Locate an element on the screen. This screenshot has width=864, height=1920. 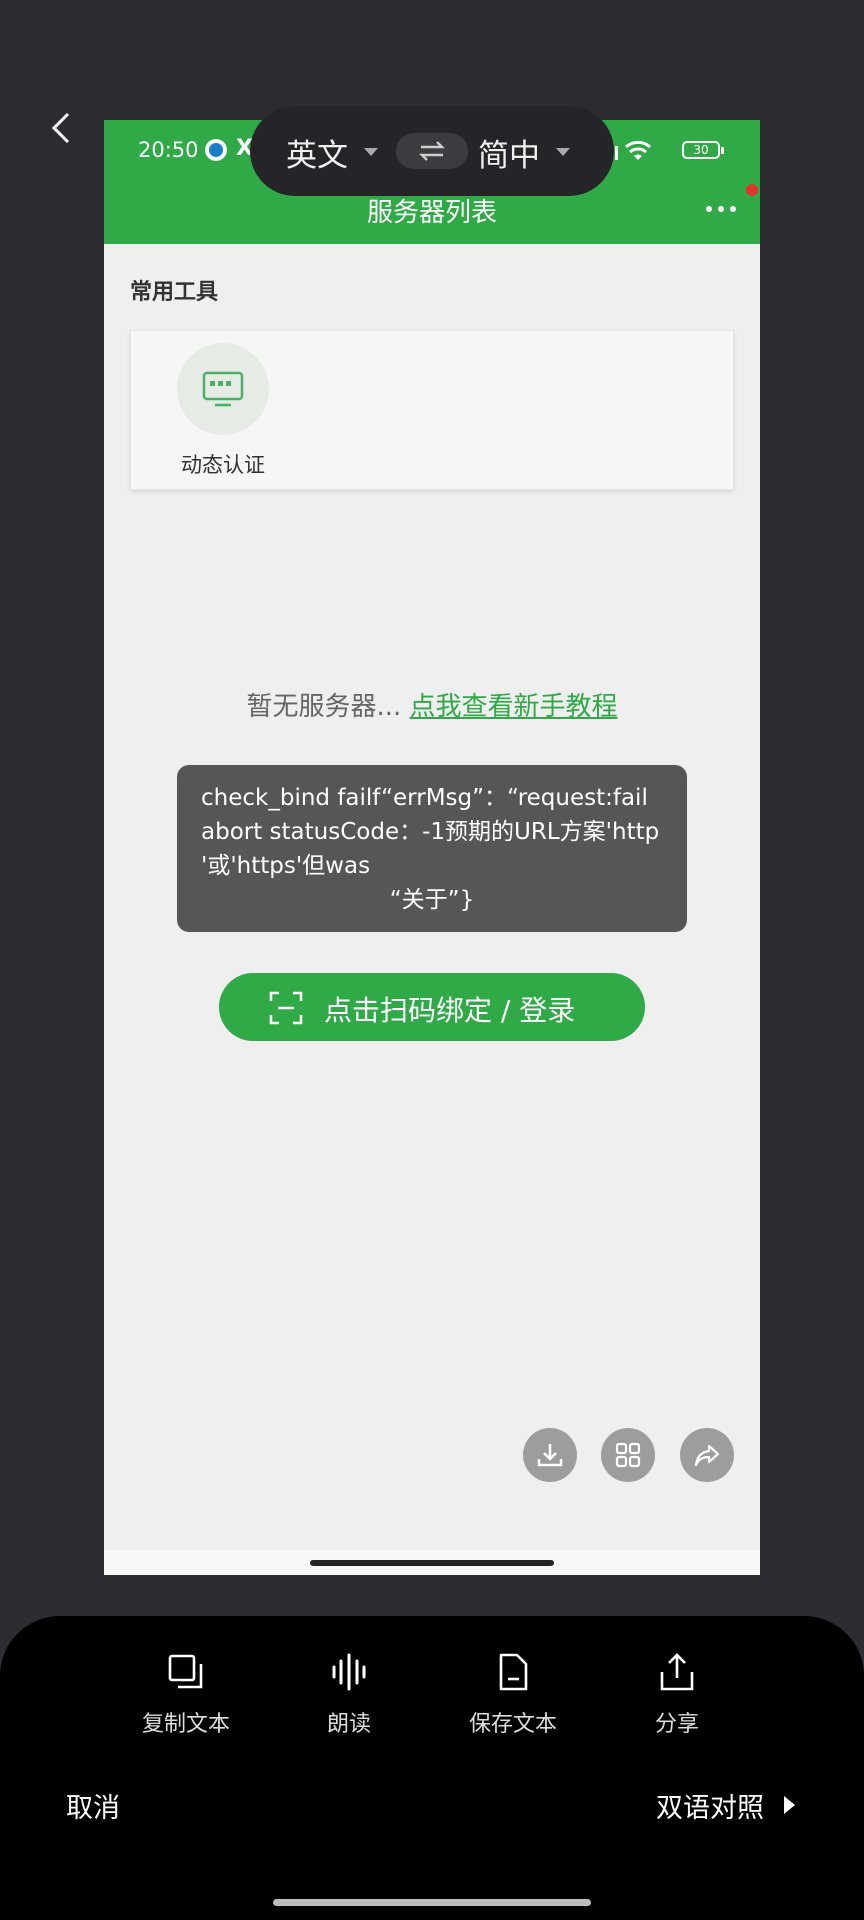
swap-languages-button is located at coordinates (432, 151).